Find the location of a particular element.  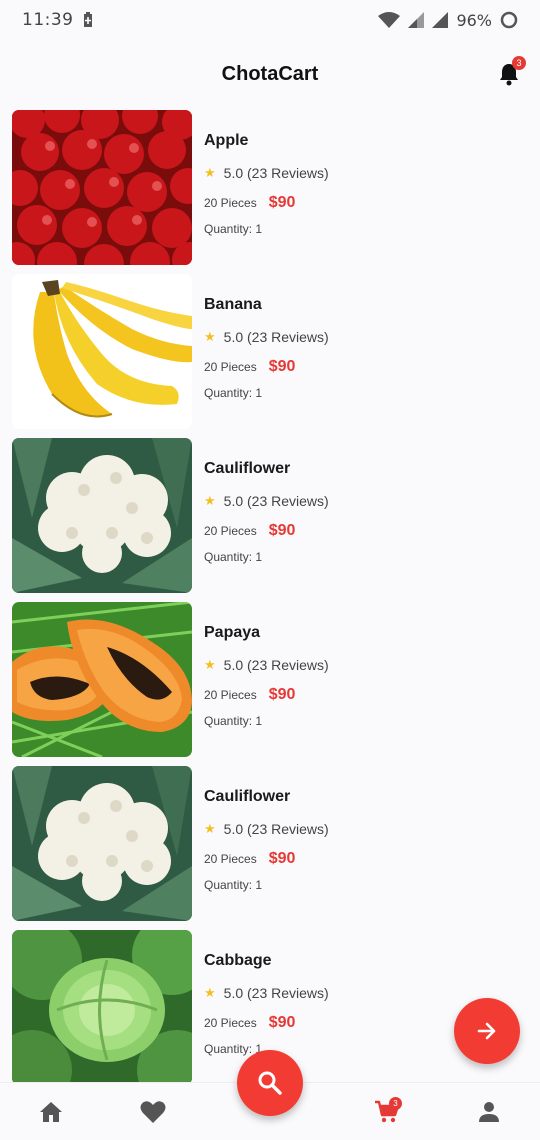

battery-percent: 96% is located at coordinates (474, 20).